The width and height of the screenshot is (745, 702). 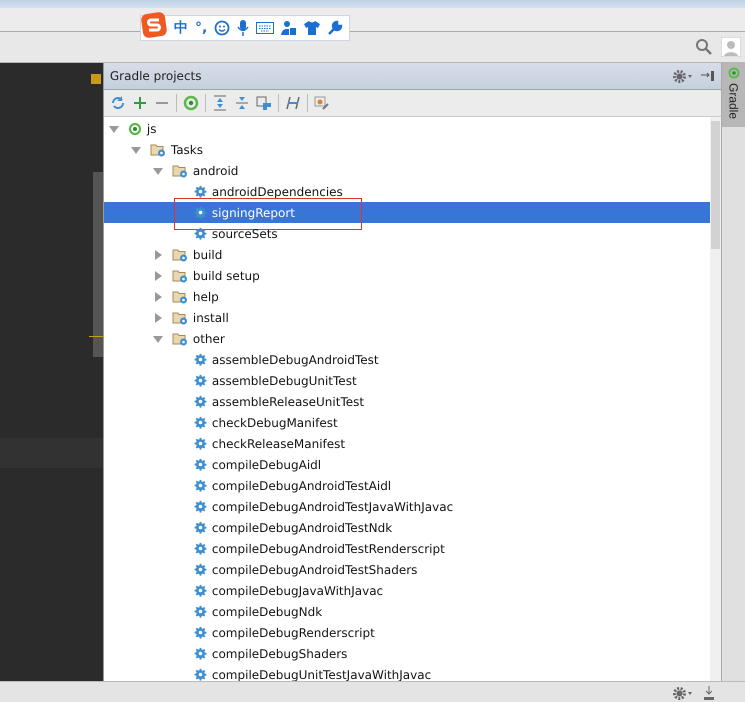 I want to click on panel-title: Gradle projects, so click(x=156, y=76).